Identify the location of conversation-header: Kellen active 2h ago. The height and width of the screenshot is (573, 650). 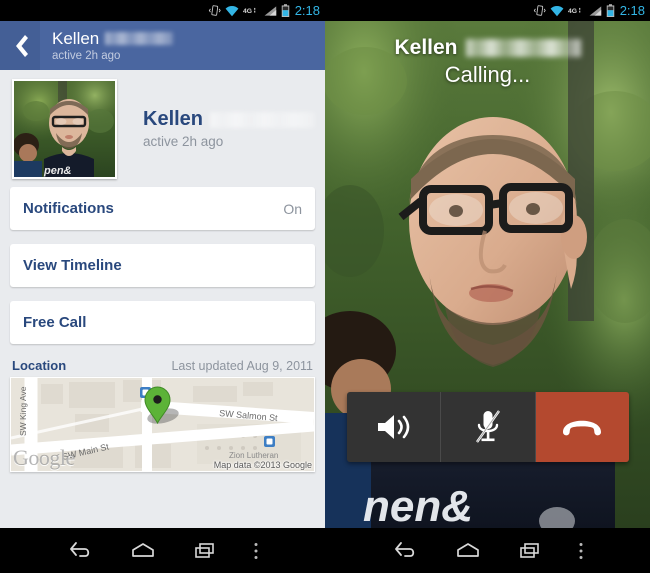
(162, 45).